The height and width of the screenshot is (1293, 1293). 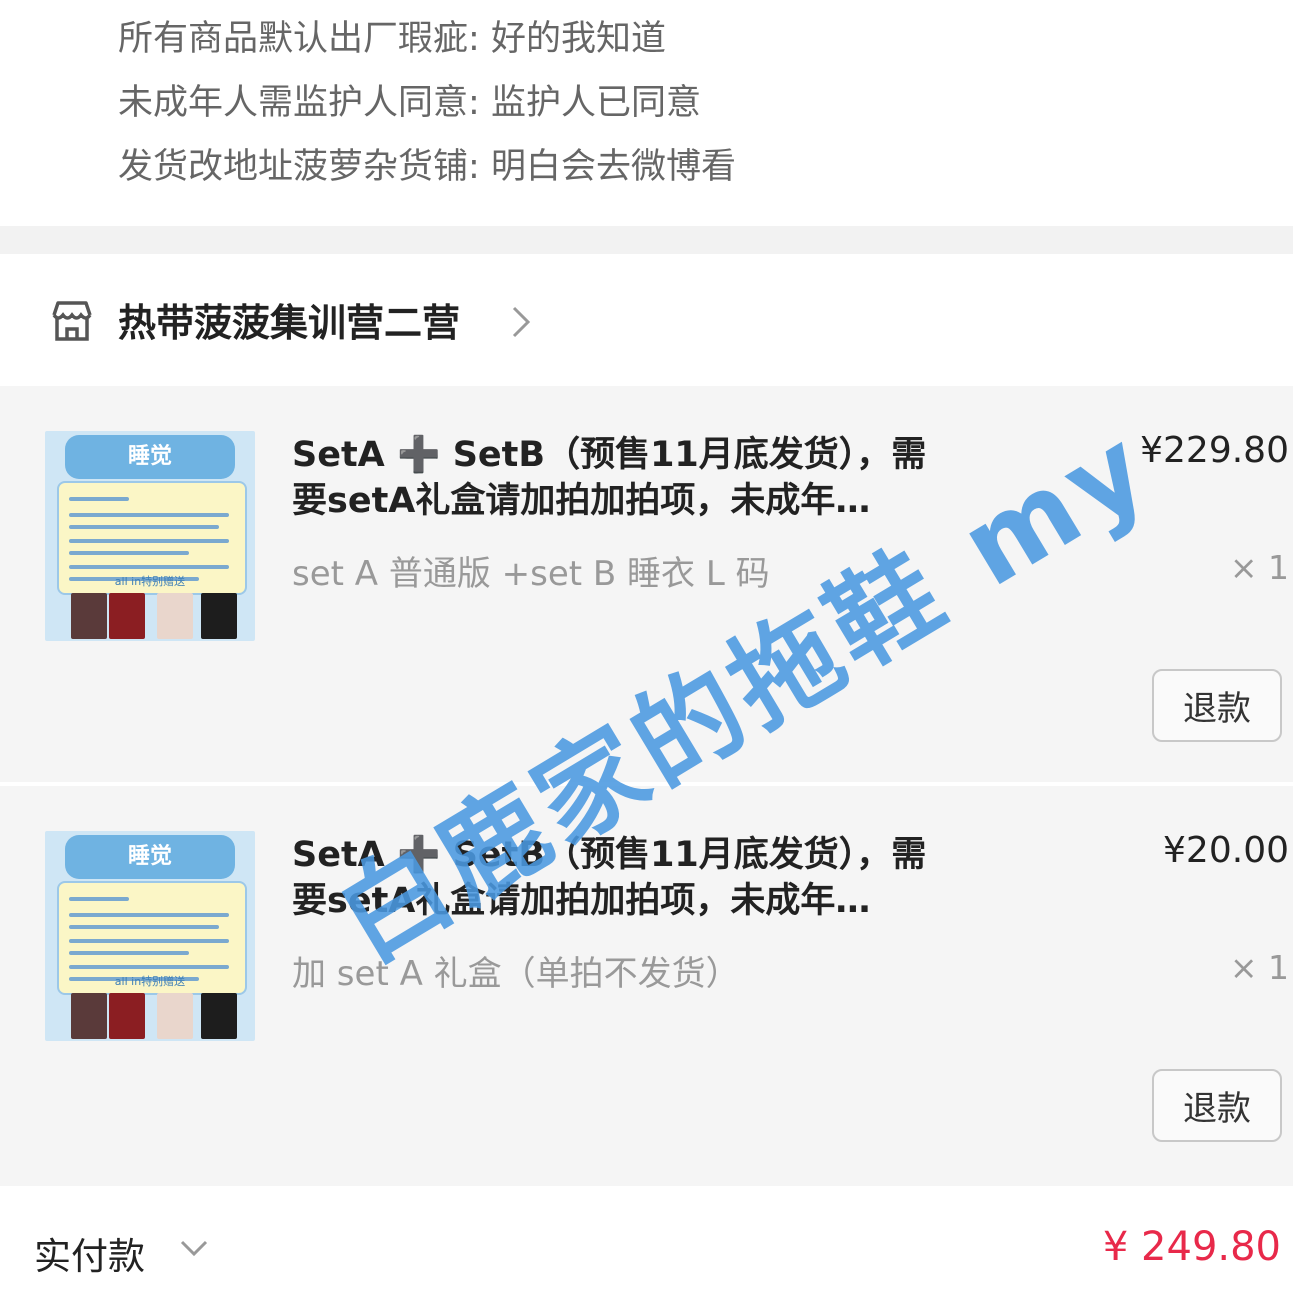 I want to click on note-guardian: 未成年人需监护人同意: 监护人已同意, so click(x=409, y=103).